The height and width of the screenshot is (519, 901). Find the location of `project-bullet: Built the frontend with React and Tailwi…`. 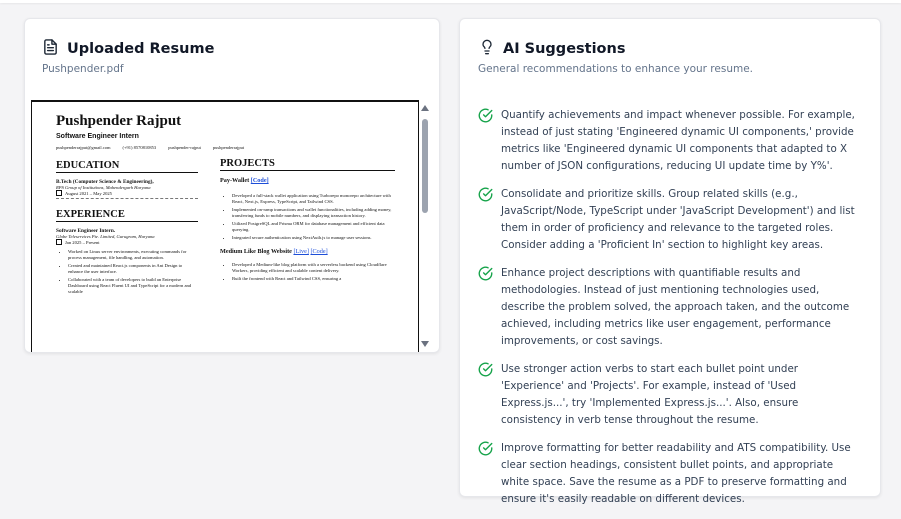

project-bullet: Built the frontend with React and Tailwi… is located at coordinates (313, 279).